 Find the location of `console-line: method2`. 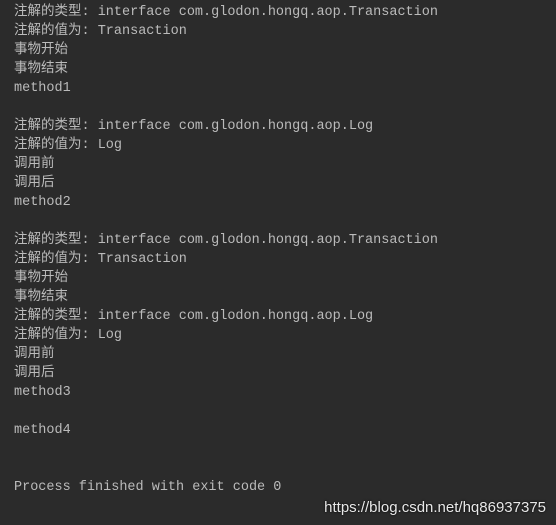

console-line: method2 is located at coordinates (42, 202).